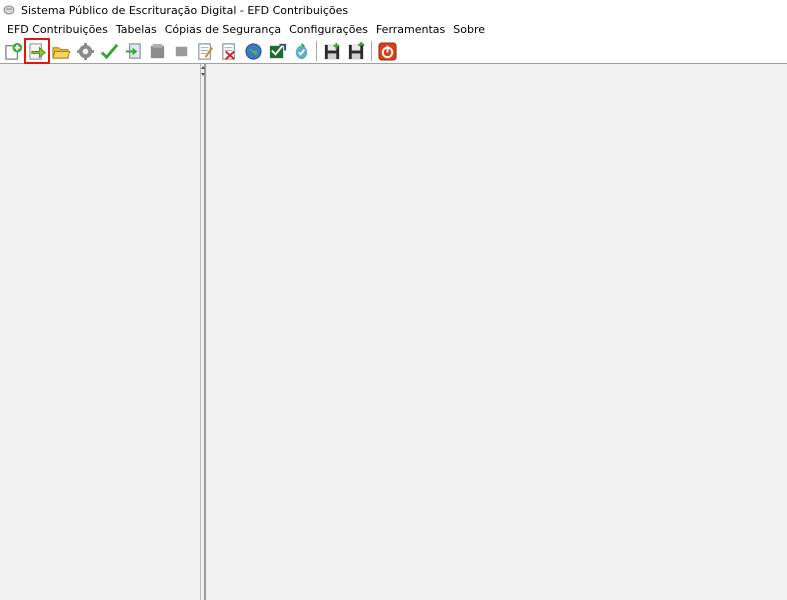 The height and width of the screenshot is (600, 787). I want to click on open-button, so click(61, 51).